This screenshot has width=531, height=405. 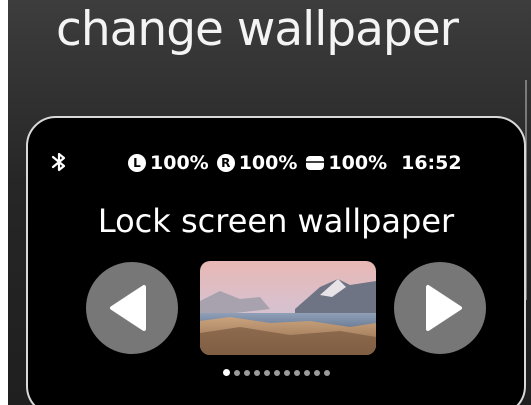 What do you see at coordinates (257, 29) in the screenshot?
I see `page-title: change wallpaper` at bounding box center [257, 29].